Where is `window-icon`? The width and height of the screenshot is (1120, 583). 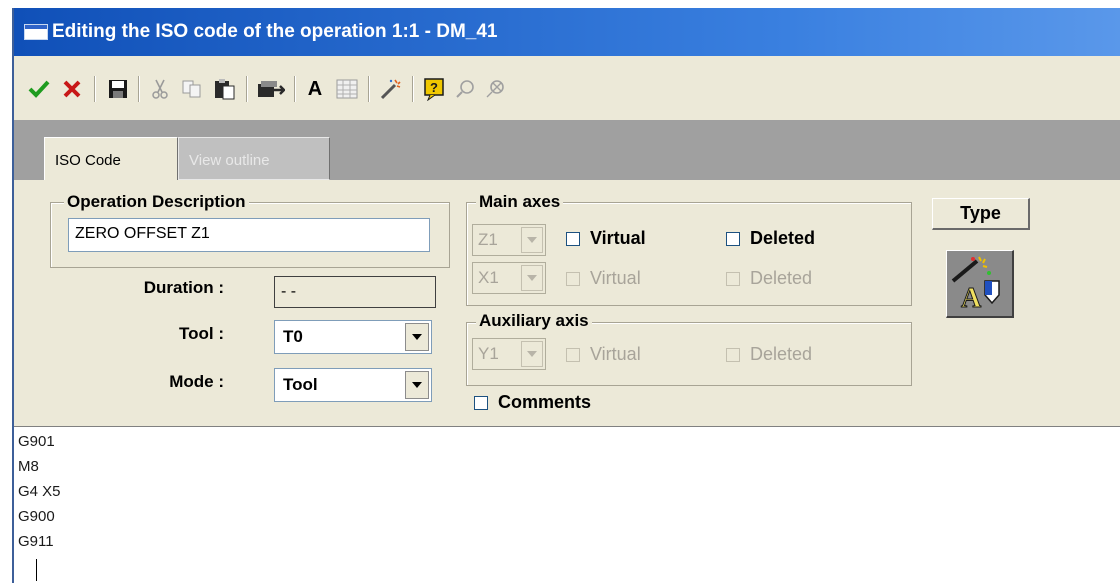
window-icon is located at coordinates (36, 32).